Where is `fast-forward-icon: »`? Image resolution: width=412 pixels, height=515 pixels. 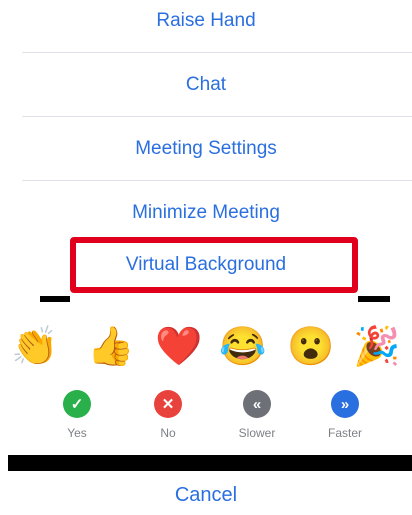
fast-forward-icon: » is located at coordinates (345, 404).